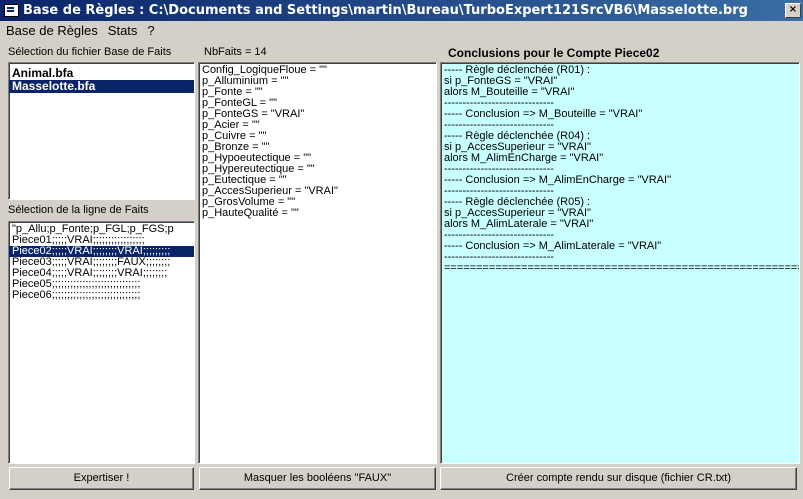 The height and width of the screenshot is (499, 803). I want to click on nbfaits-label: NbFaits = 14, so click(235, 52).